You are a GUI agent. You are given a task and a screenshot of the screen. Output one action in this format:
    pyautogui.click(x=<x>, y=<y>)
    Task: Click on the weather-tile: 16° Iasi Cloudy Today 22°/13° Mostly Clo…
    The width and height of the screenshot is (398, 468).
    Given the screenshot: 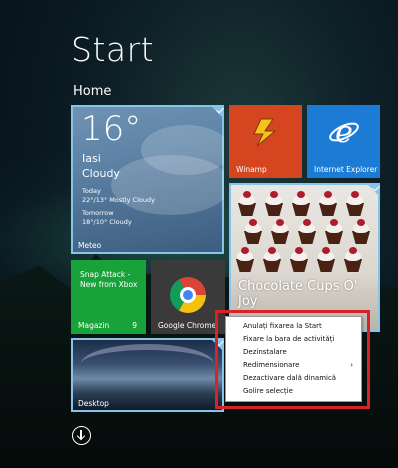 What is the action you would take?
    pyautogui.click(x=147, y=179)
    